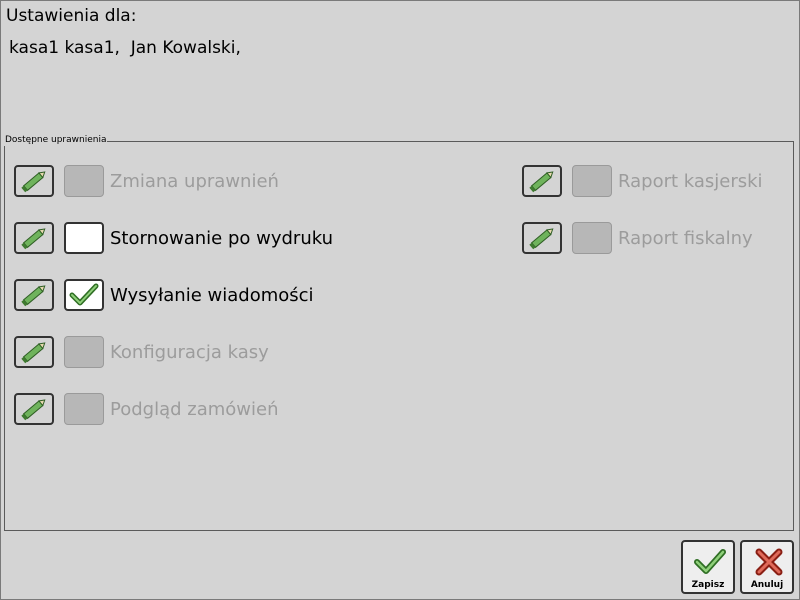 The image size is (800, 600). I want to click on cancel-button-label: Anuluj, so click(767, 585).